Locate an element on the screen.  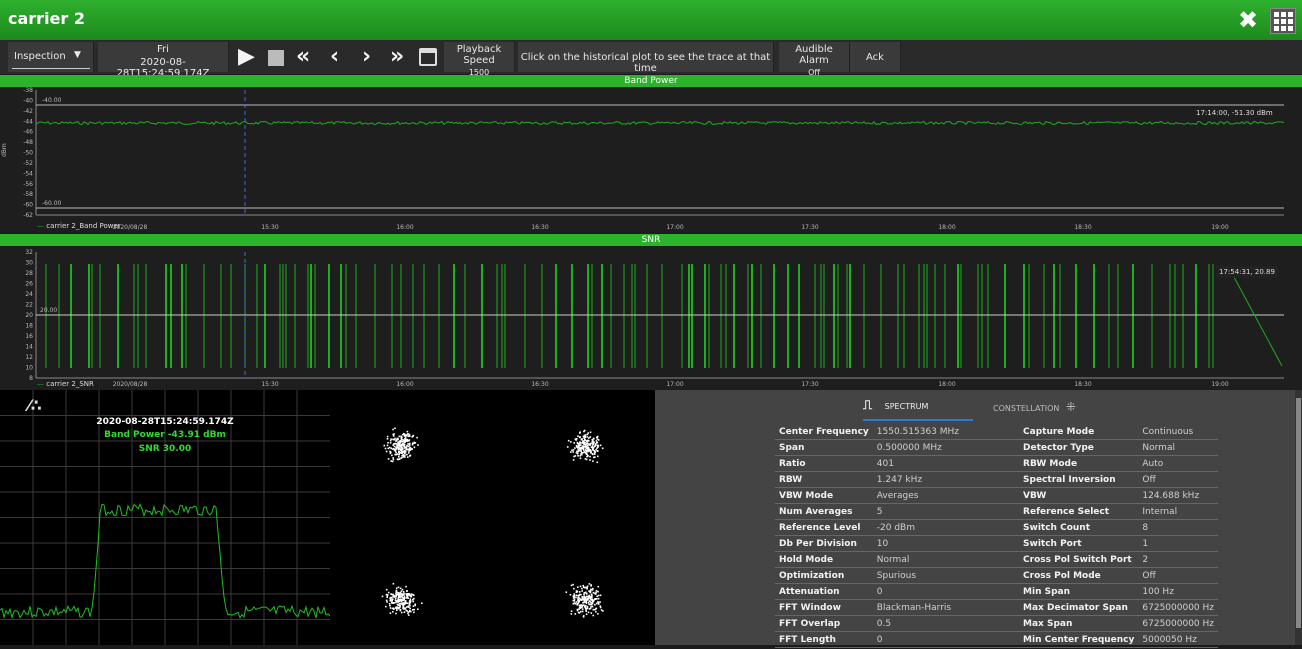
parameter-label: Span is located at coordinates (824, 447).